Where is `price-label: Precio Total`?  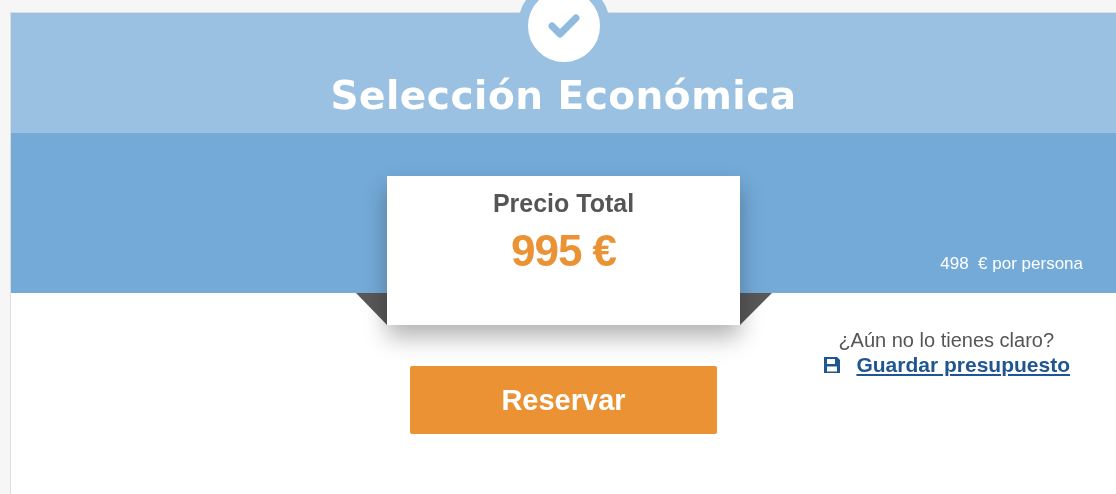
price-label: Precio Total is located at coordinates (563, 203).